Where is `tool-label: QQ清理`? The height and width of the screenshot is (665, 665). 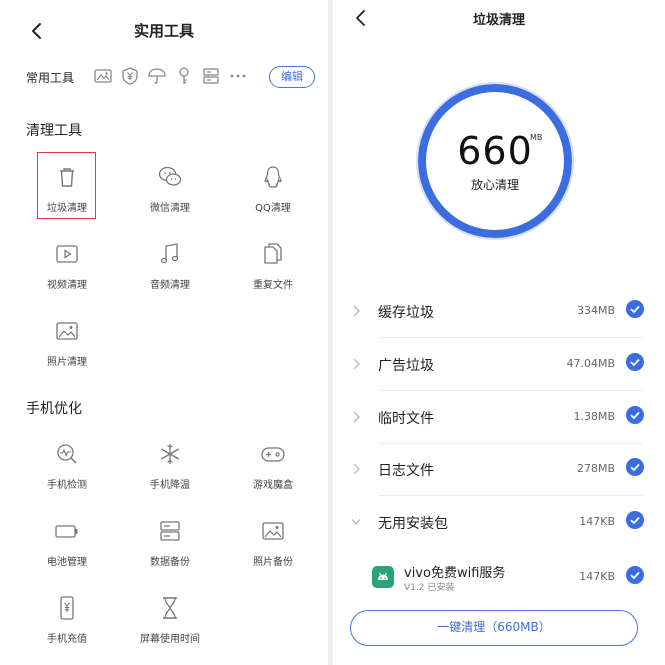
tool-label: QQ清理 is located at coordinates (273, 208).